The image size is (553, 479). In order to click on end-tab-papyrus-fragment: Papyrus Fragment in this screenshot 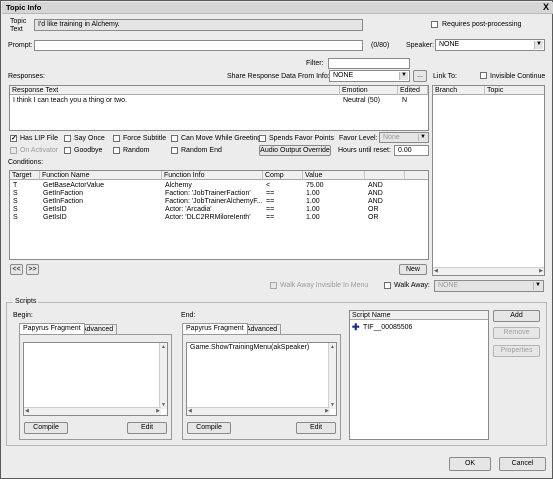, I will do `click(215, 328)`.